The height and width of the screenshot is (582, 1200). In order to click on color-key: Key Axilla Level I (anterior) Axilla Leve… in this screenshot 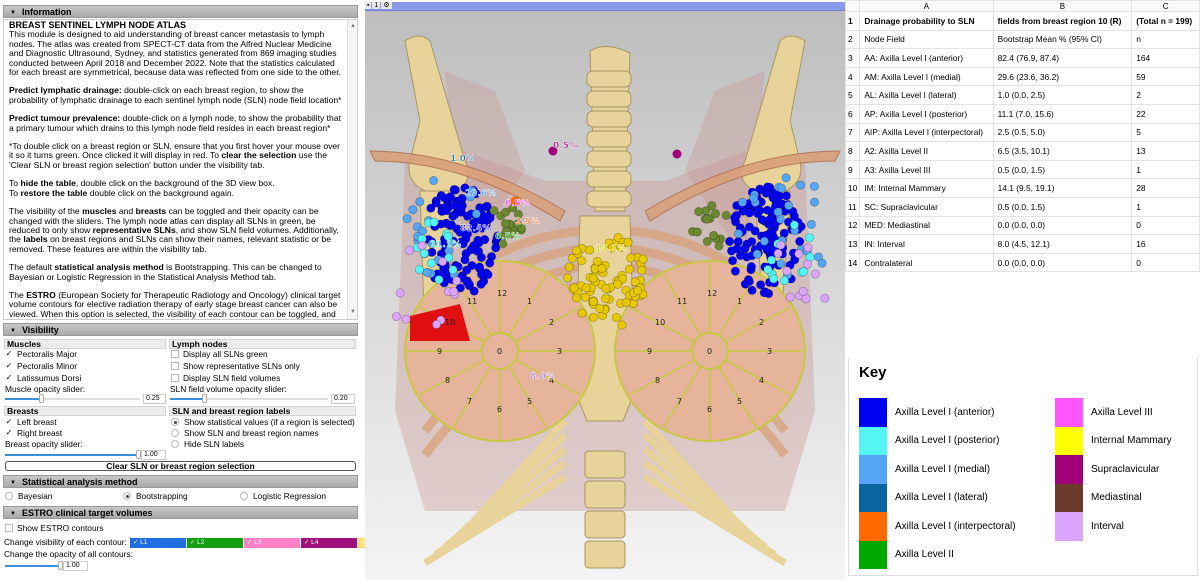, I will do `click(1023, 467)`.